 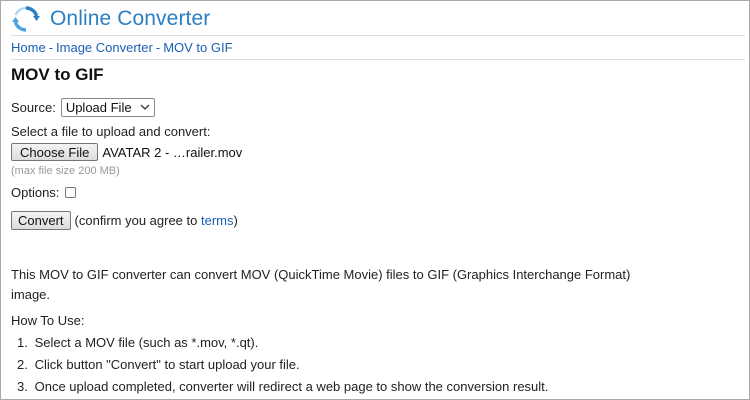 What do you see at coordinates (22, 386) in the screenshot?
I see `step-number: 3.` at bounding box center [22, 386].